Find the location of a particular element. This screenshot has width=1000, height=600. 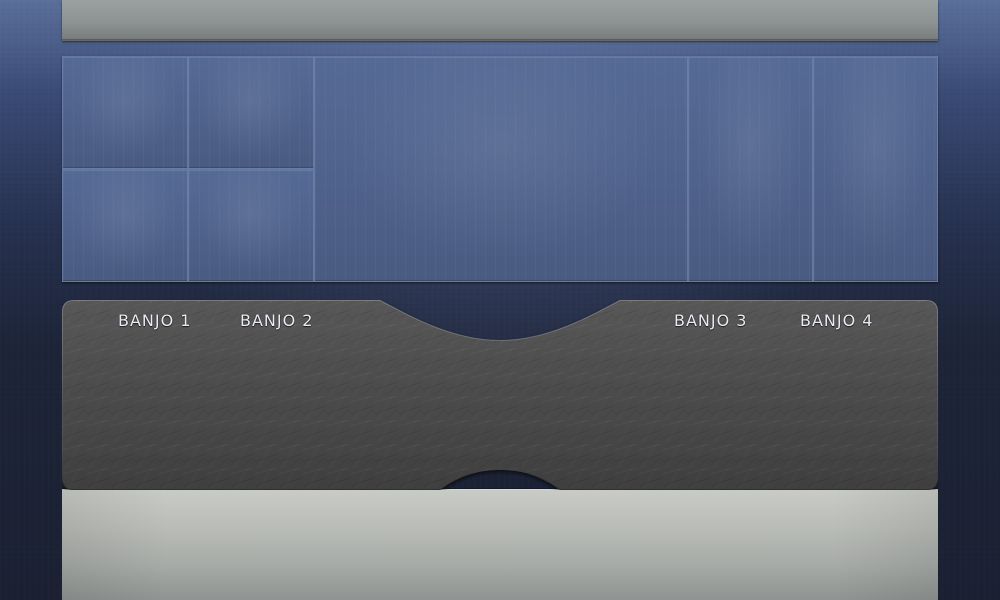

tab-banjo-4-label: BANJO 4 is located at coordinates (837, 320).